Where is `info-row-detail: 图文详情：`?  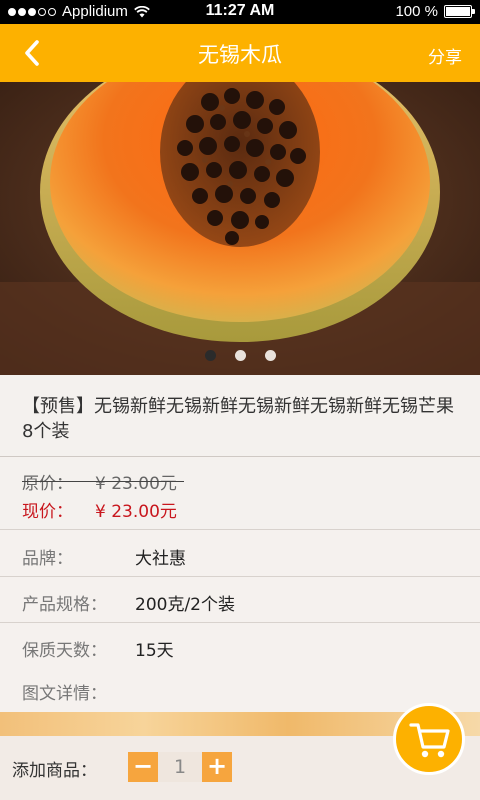 info-row-detail: 图文详情： is located at coordinates (240, 689).